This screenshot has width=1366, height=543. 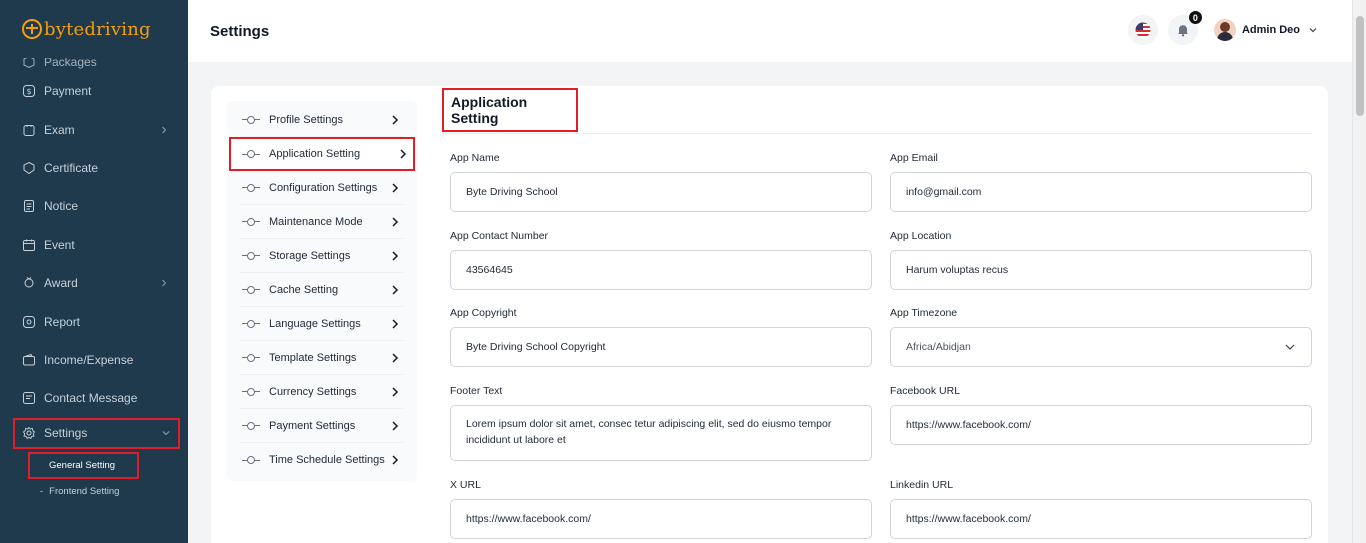 What do you see at coordinates (322, 290) in the screenshot?
I see `settings-menu-item-cache: Cache Setting` at bounding box center [322, 290].